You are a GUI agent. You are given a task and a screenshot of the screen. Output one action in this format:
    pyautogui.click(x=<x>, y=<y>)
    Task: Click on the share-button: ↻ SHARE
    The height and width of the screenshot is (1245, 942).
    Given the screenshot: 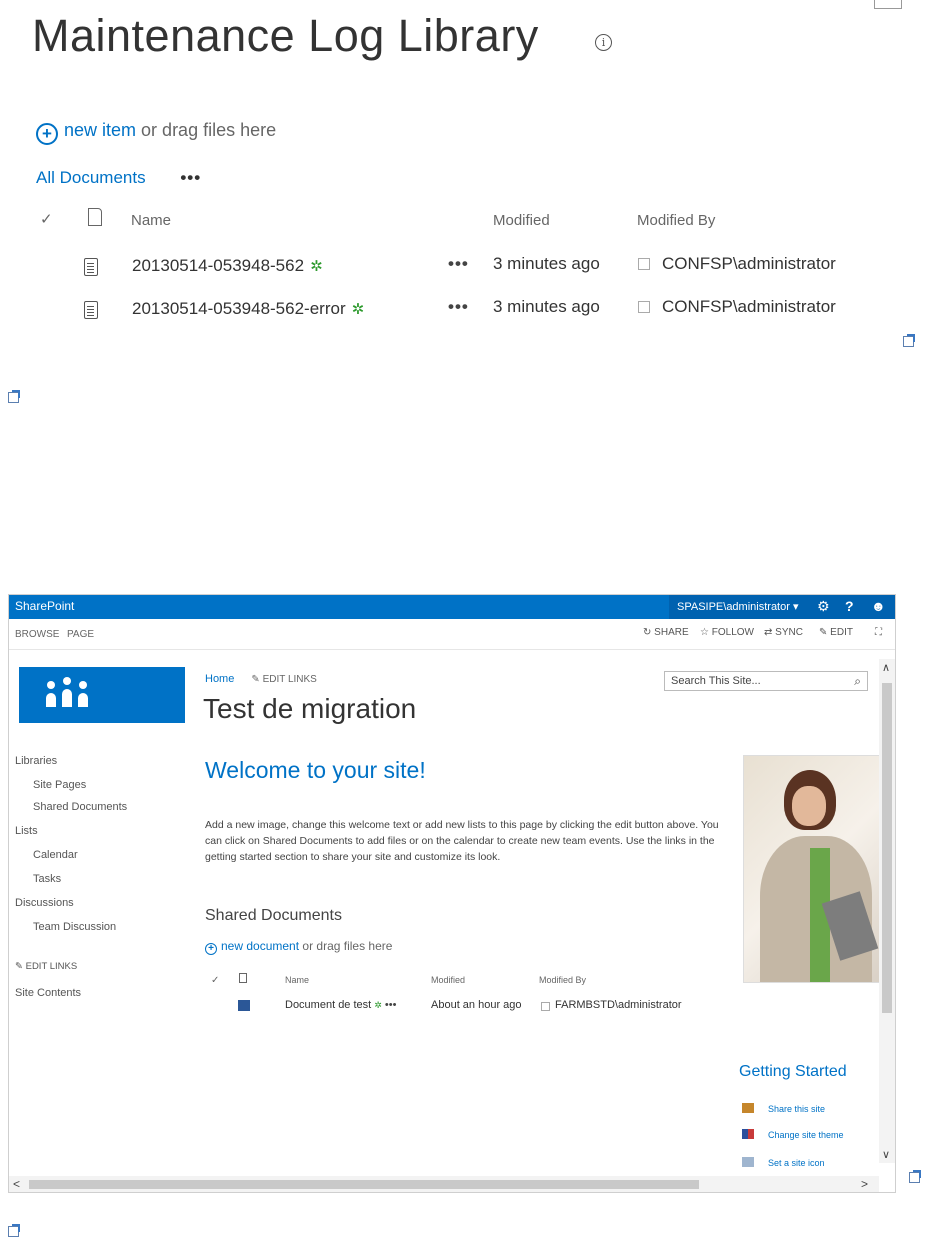 What is the action you would take?
    pyautogui.click(x=666, y=632)
    